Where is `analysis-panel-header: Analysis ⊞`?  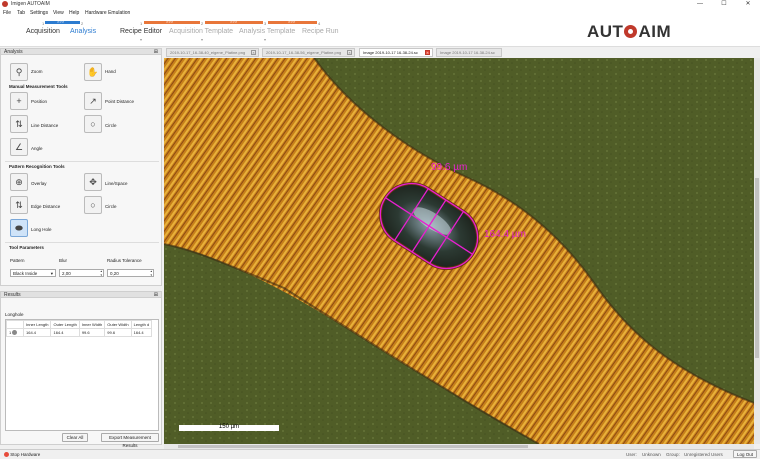 analysis-panel-header: Analysis ⊞ is located at coordinates (81, 51).